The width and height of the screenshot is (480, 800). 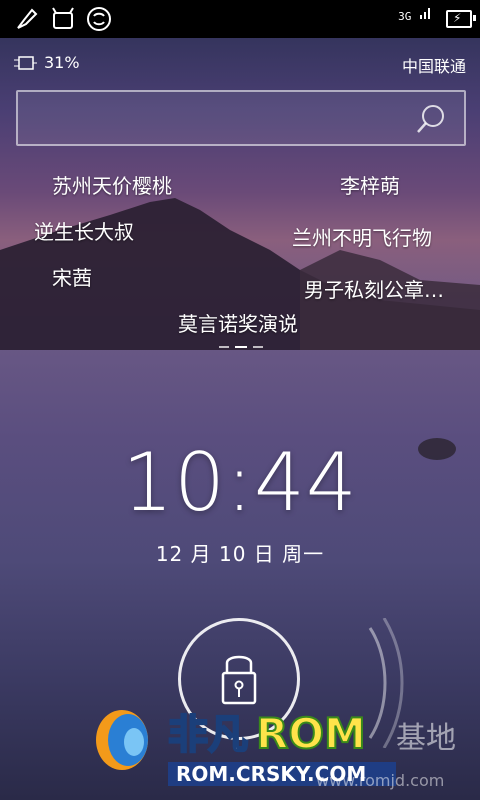 I want to click on s-icon, so click(x=99, y=21).